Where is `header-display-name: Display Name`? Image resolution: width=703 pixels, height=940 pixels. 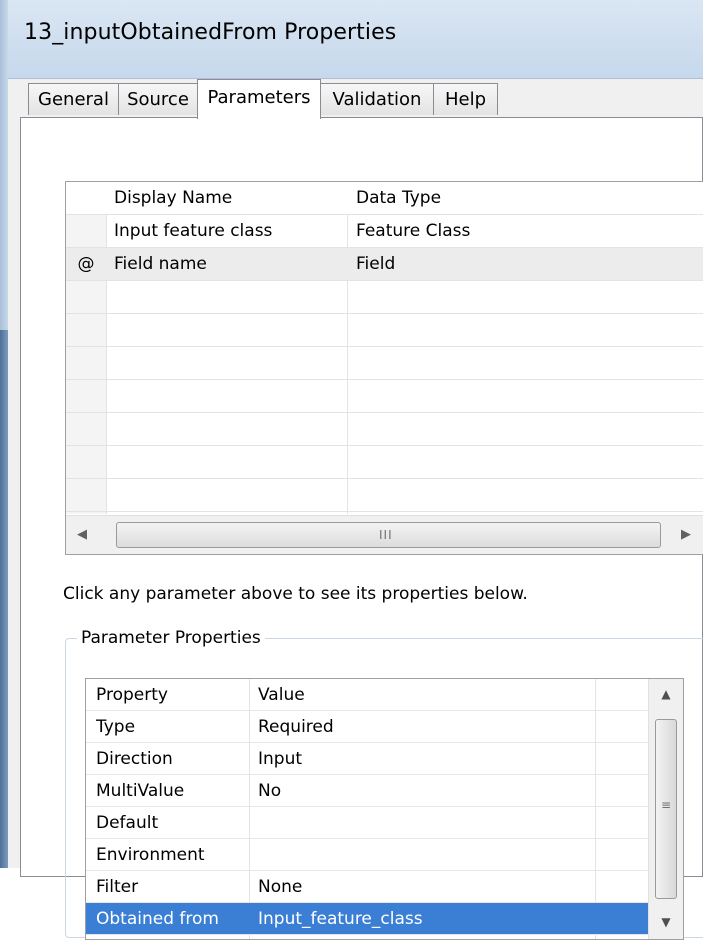 header-display-name: Display Name is located at coordinates (229, 198).